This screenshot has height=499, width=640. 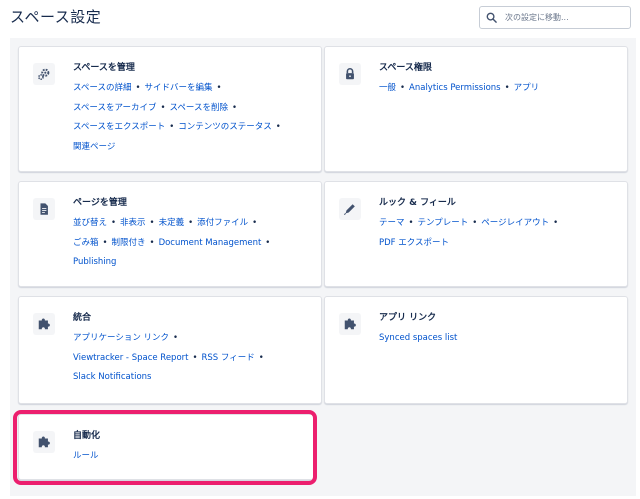 What do you see at coordinates (87, 436) in the screenshot?
I see `card-title: 自動化` at bounding box center [87, 436].